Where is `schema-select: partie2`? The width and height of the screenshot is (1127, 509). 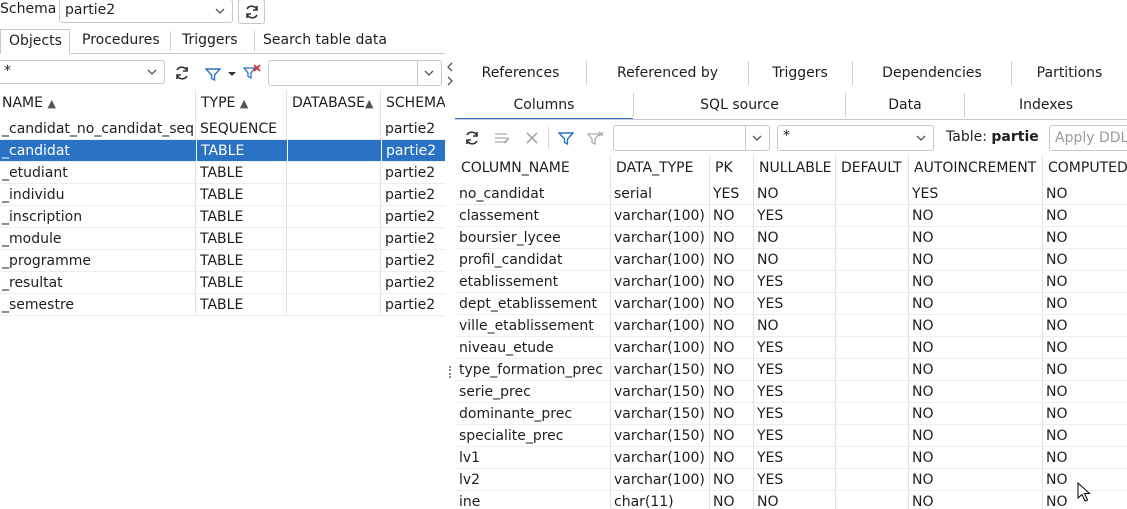 schema-select: partie2 is located at coordinates (146, 11).